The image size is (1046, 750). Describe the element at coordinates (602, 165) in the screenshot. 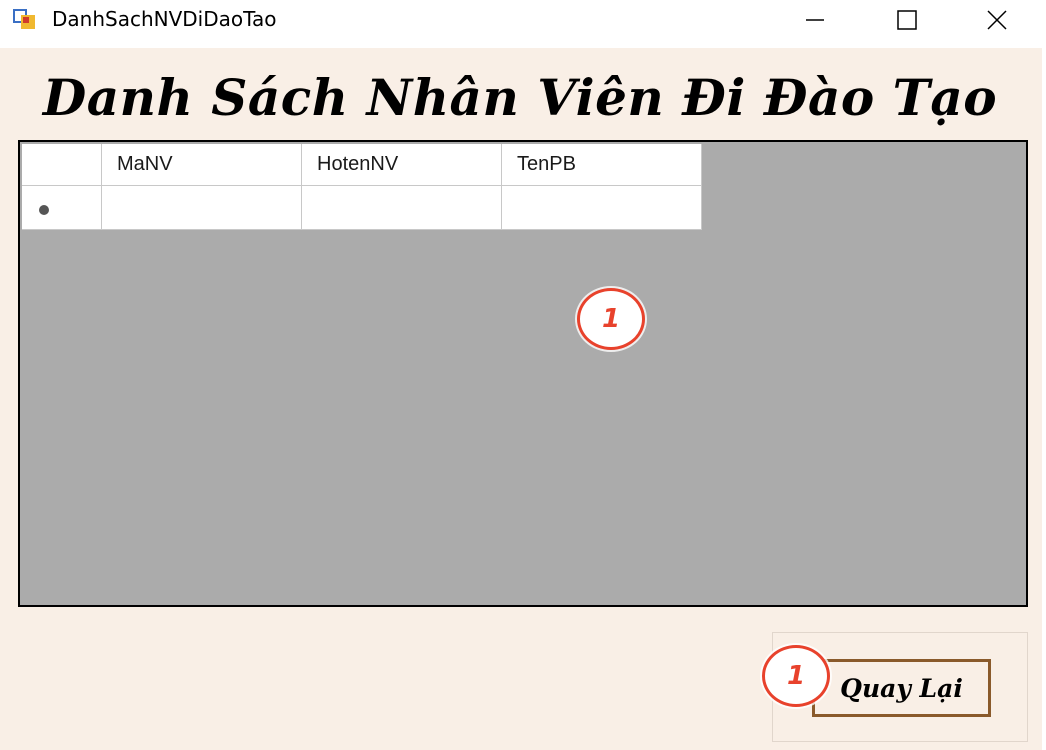

I see `column-header-tenpb: TenPB` at that location.